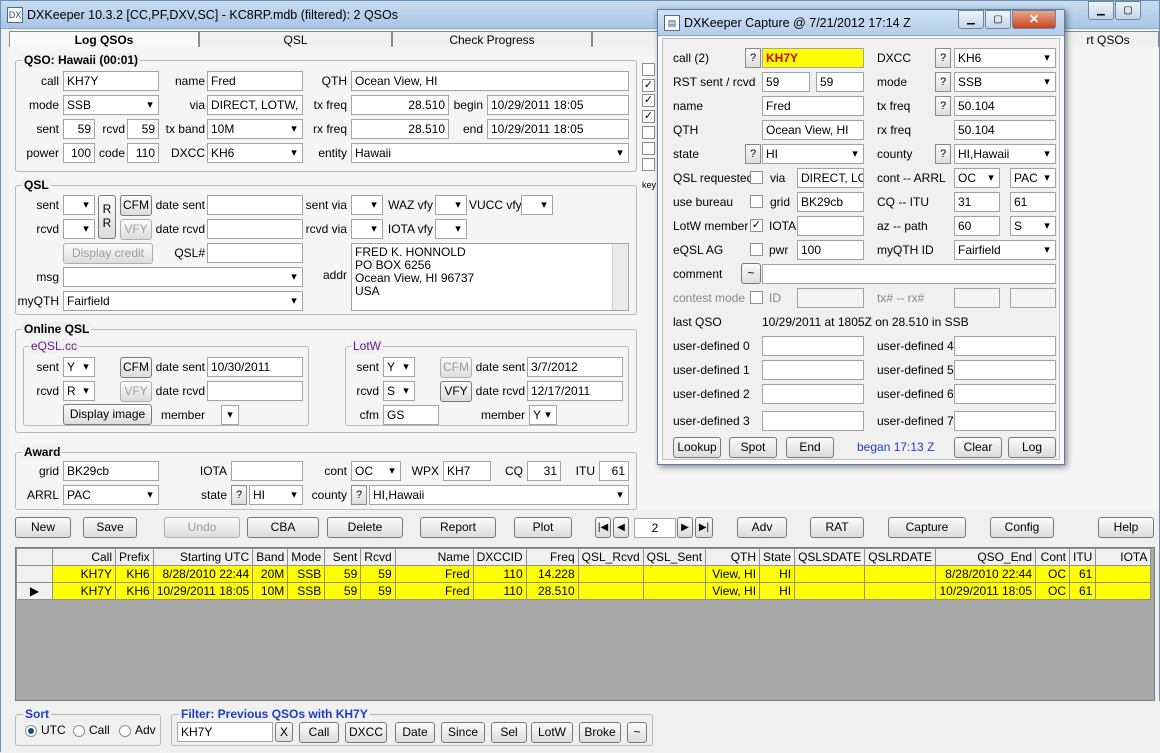 The width and height of the screenshot is (1160, 753). Describe the element at coordinates (927, 527) in the screenshot. I see `capture-button: Capture` at that location.